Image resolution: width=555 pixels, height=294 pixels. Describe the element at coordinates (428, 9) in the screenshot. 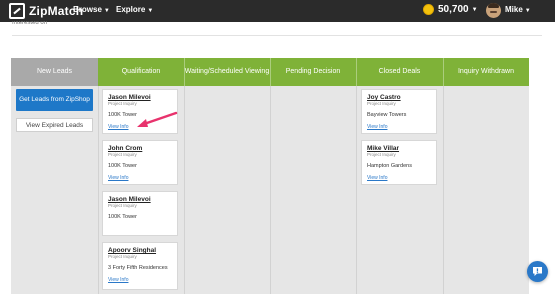

I see `coin-icon` at that location.